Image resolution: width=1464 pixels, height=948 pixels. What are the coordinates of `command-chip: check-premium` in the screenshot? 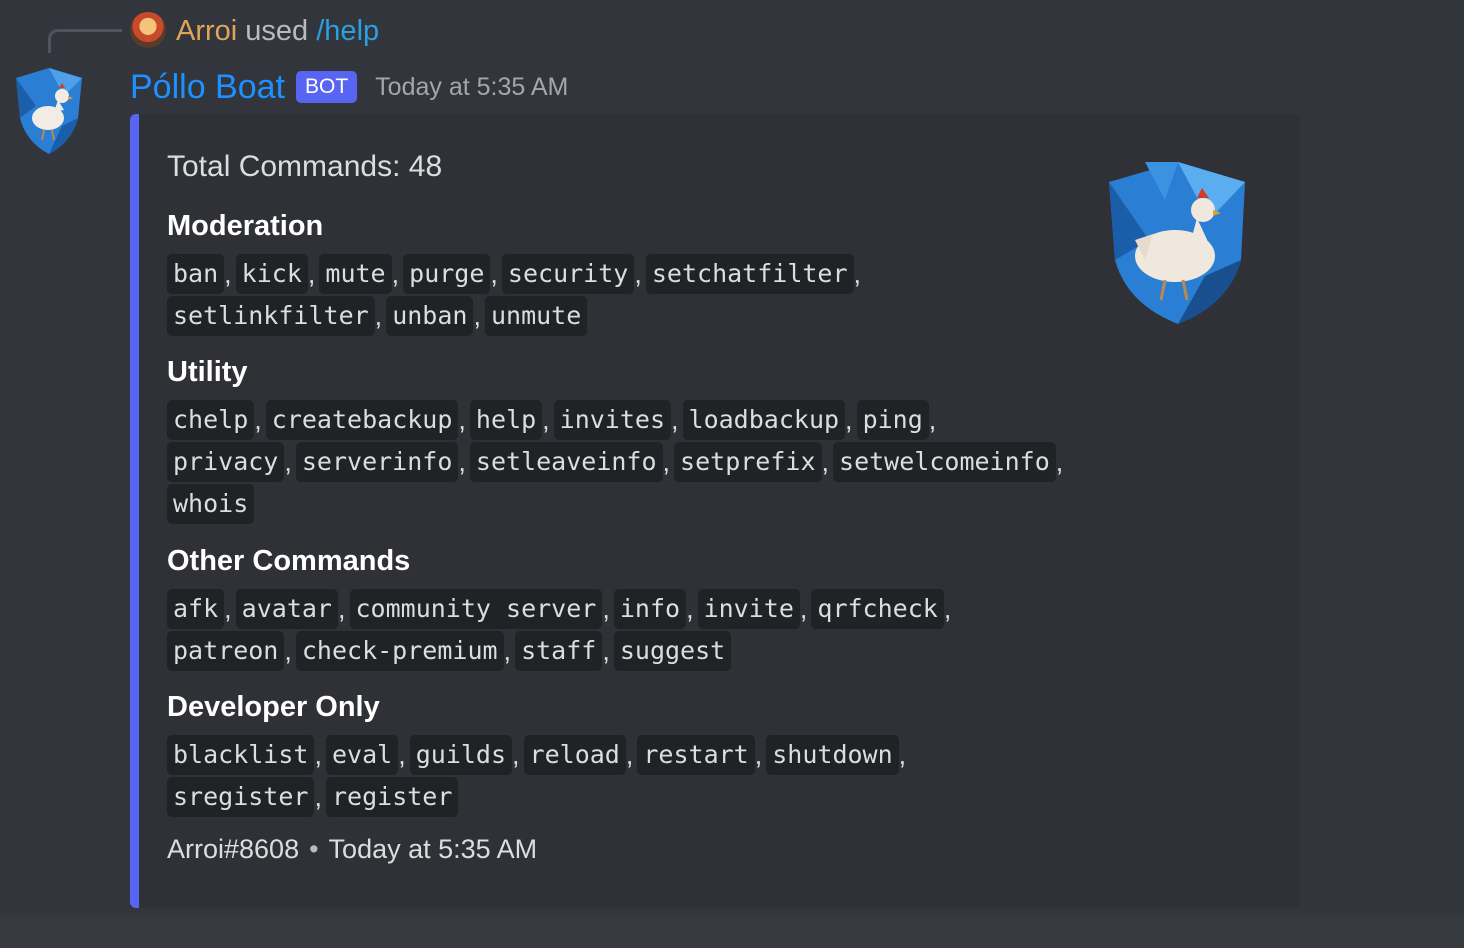 It's located at (399, 651).